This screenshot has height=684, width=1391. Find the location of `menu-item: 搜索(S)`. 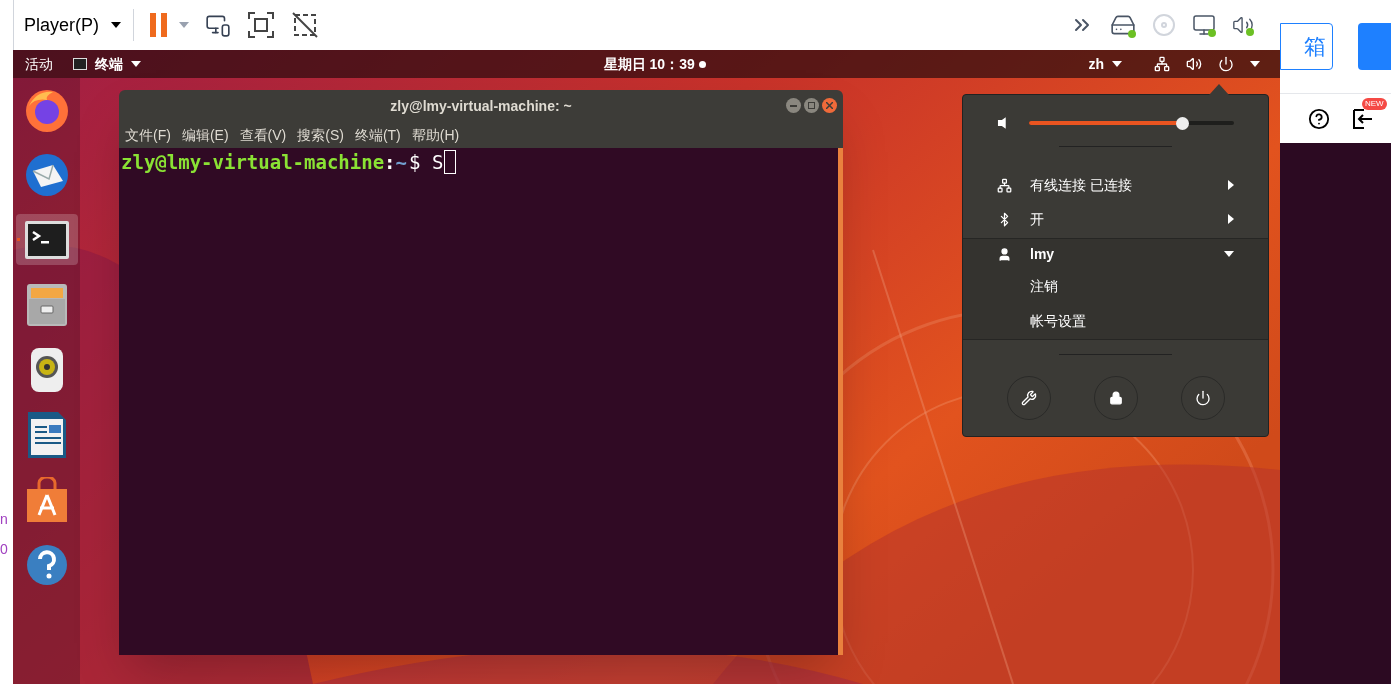

menu-item: 搜索(S) is located at coordinates (320, 135).